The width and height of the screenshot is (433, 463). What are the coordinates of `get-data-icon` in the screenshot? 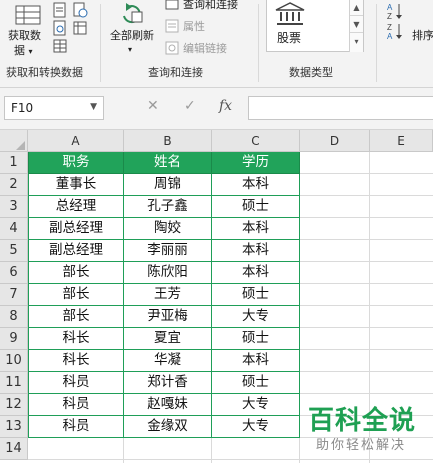 It's located at (29, 14).